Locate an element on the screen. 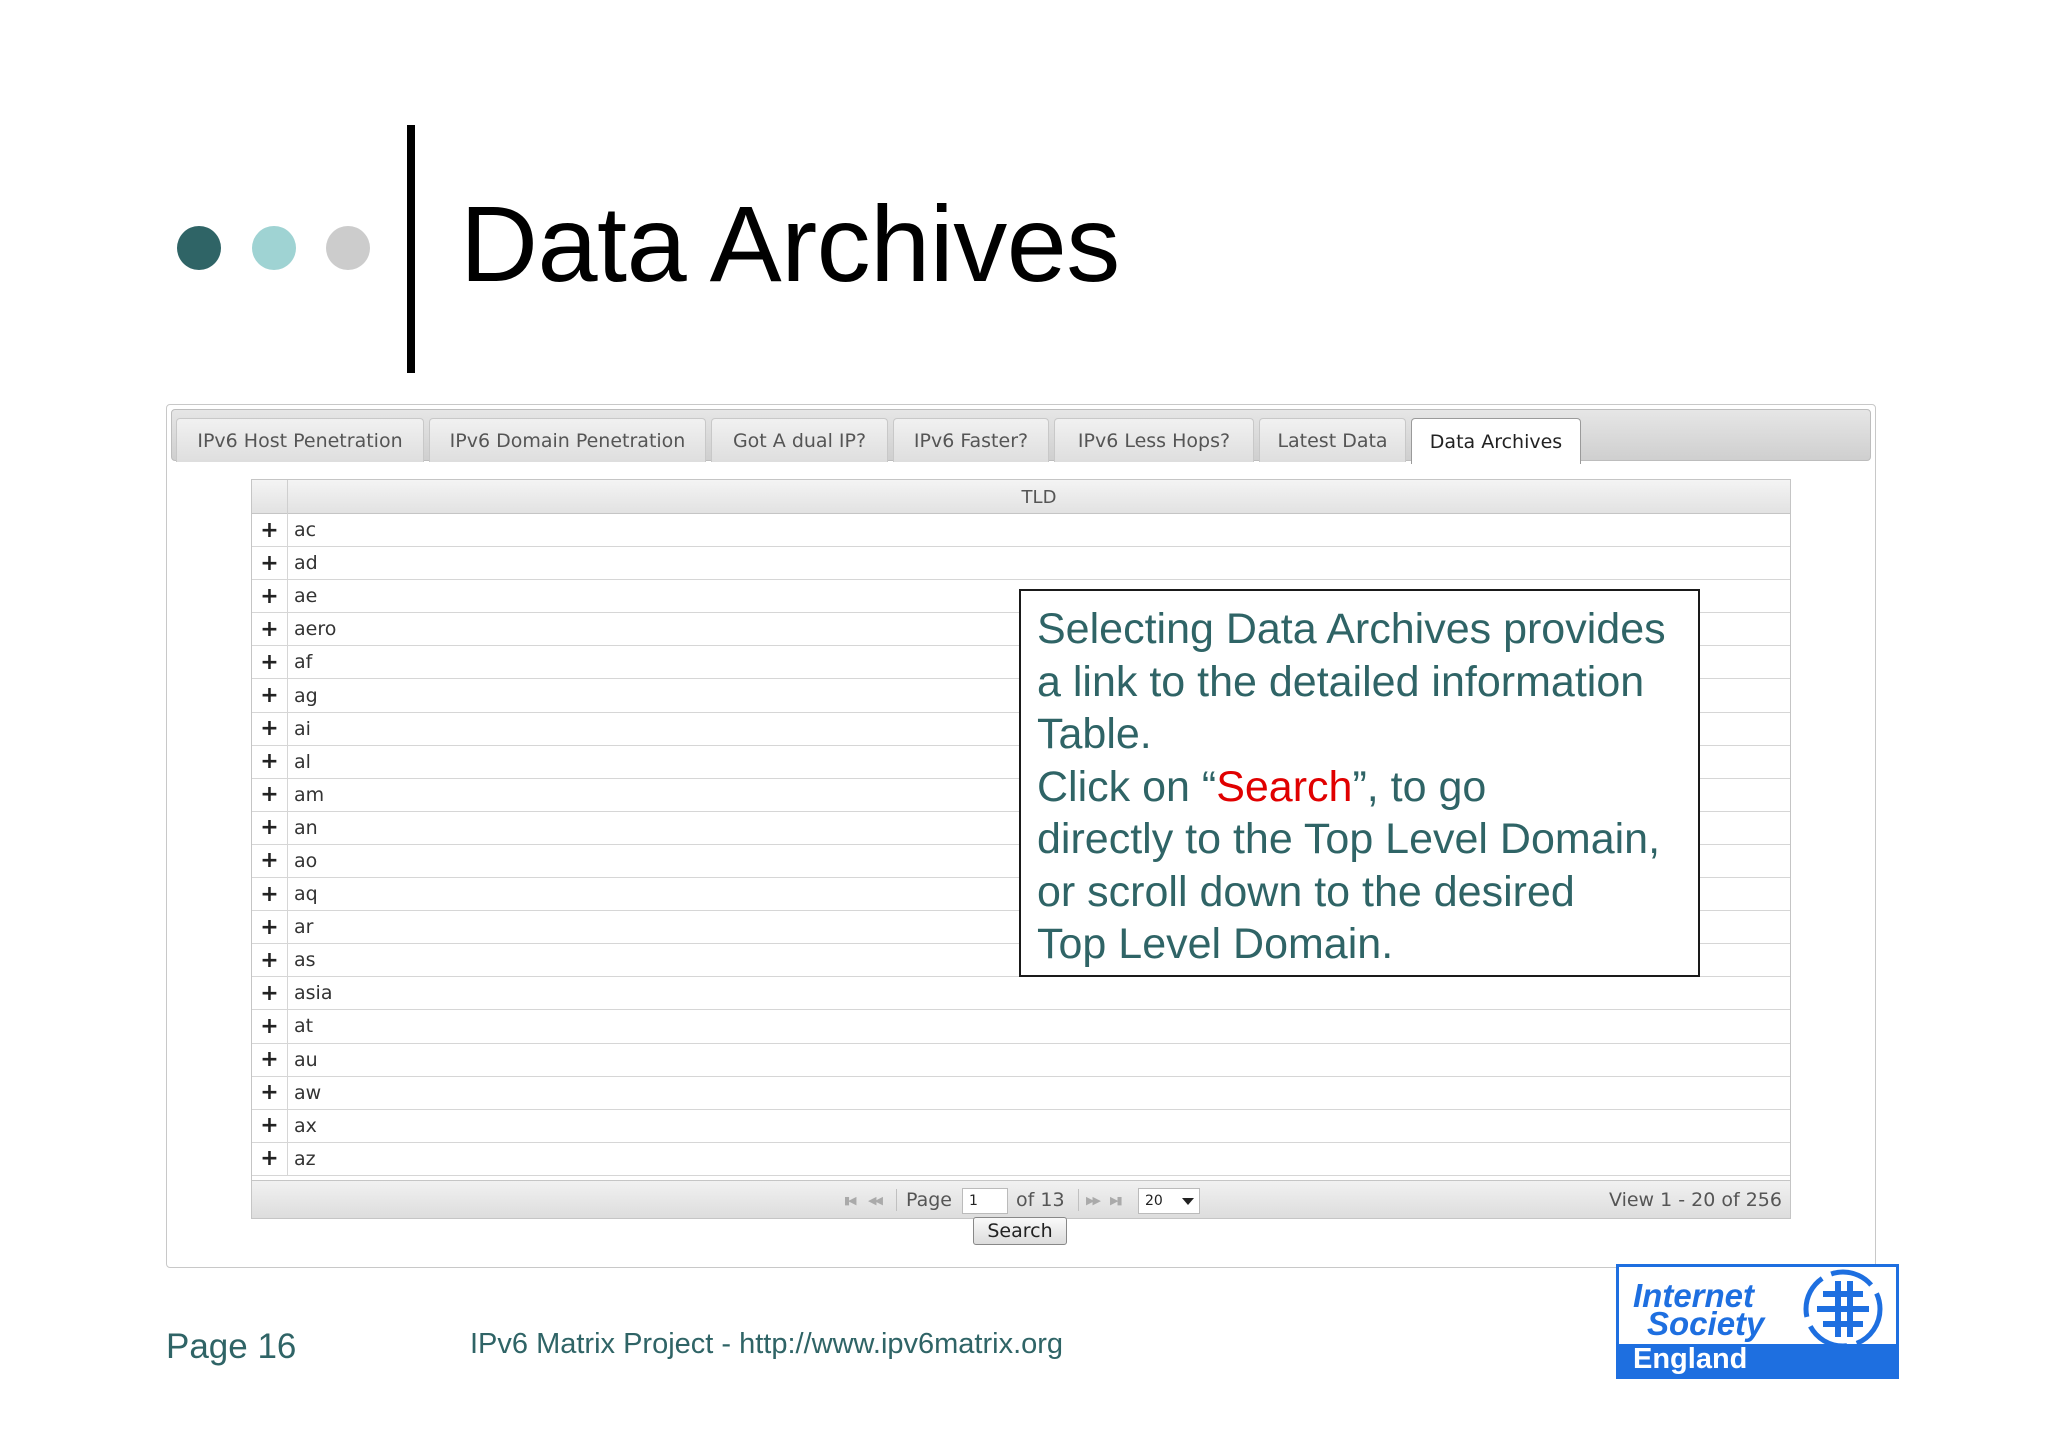 The width and height of the screenshot is (2048, 1447). tld-cell: ae is located at coordinates (306, 596).